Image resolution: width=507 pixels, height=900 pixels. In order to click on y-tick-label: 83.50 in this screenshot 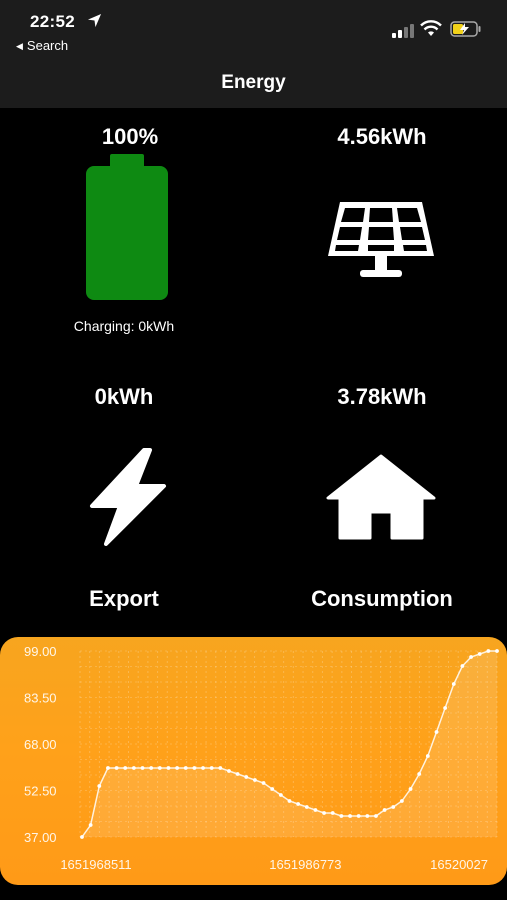, I will do `click(40, 698)`.